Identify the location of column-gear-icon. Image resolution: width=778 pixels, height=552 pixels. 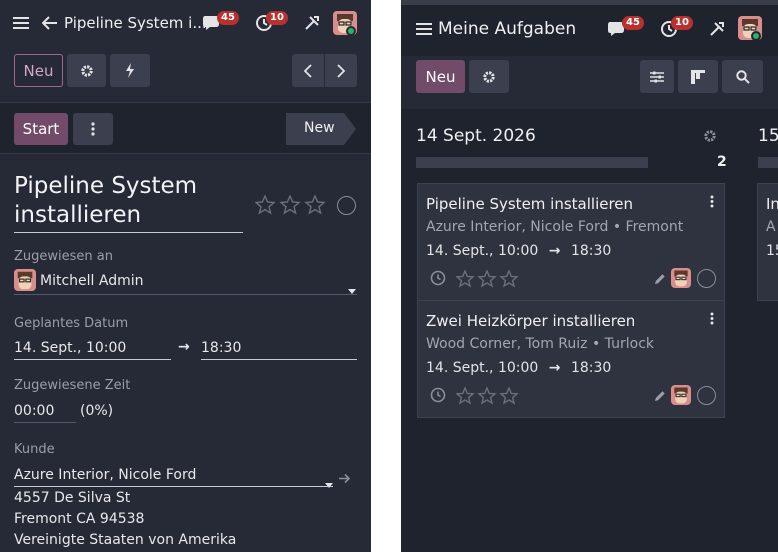
(710, 136).